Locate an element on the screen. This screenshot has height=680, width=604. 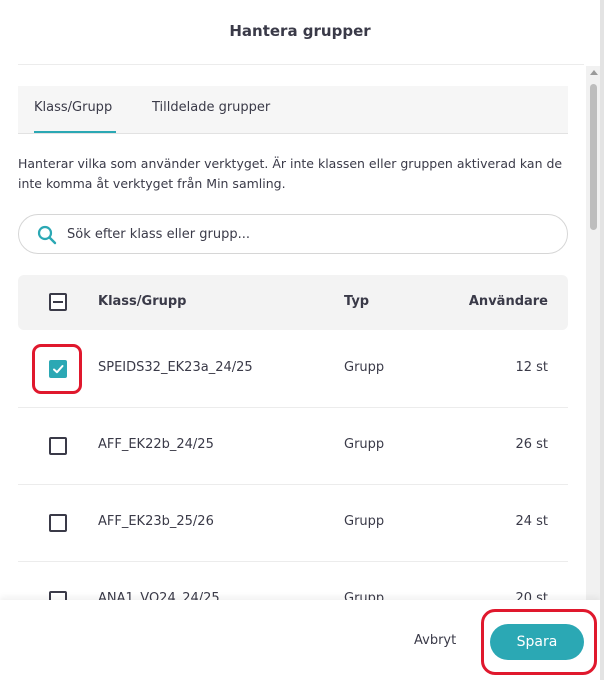
search-box is located at coordinates (293, 234).